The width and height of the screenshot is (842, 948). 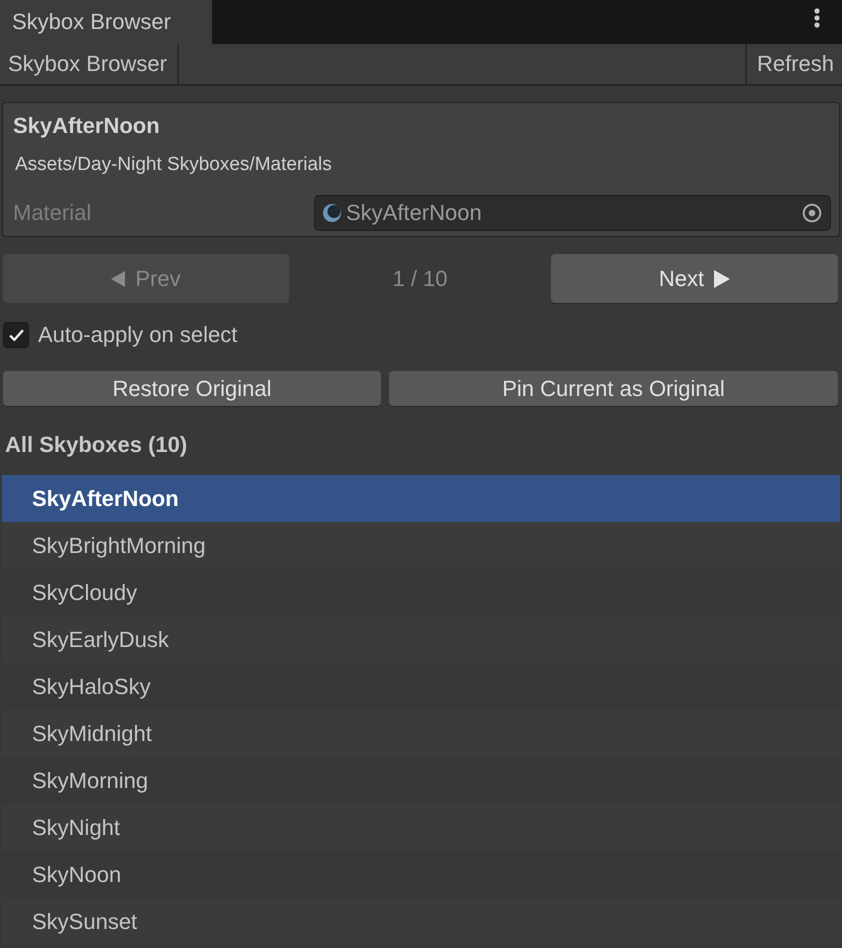 I want to click on triangle-right-icon, so click(x=722, y=279).